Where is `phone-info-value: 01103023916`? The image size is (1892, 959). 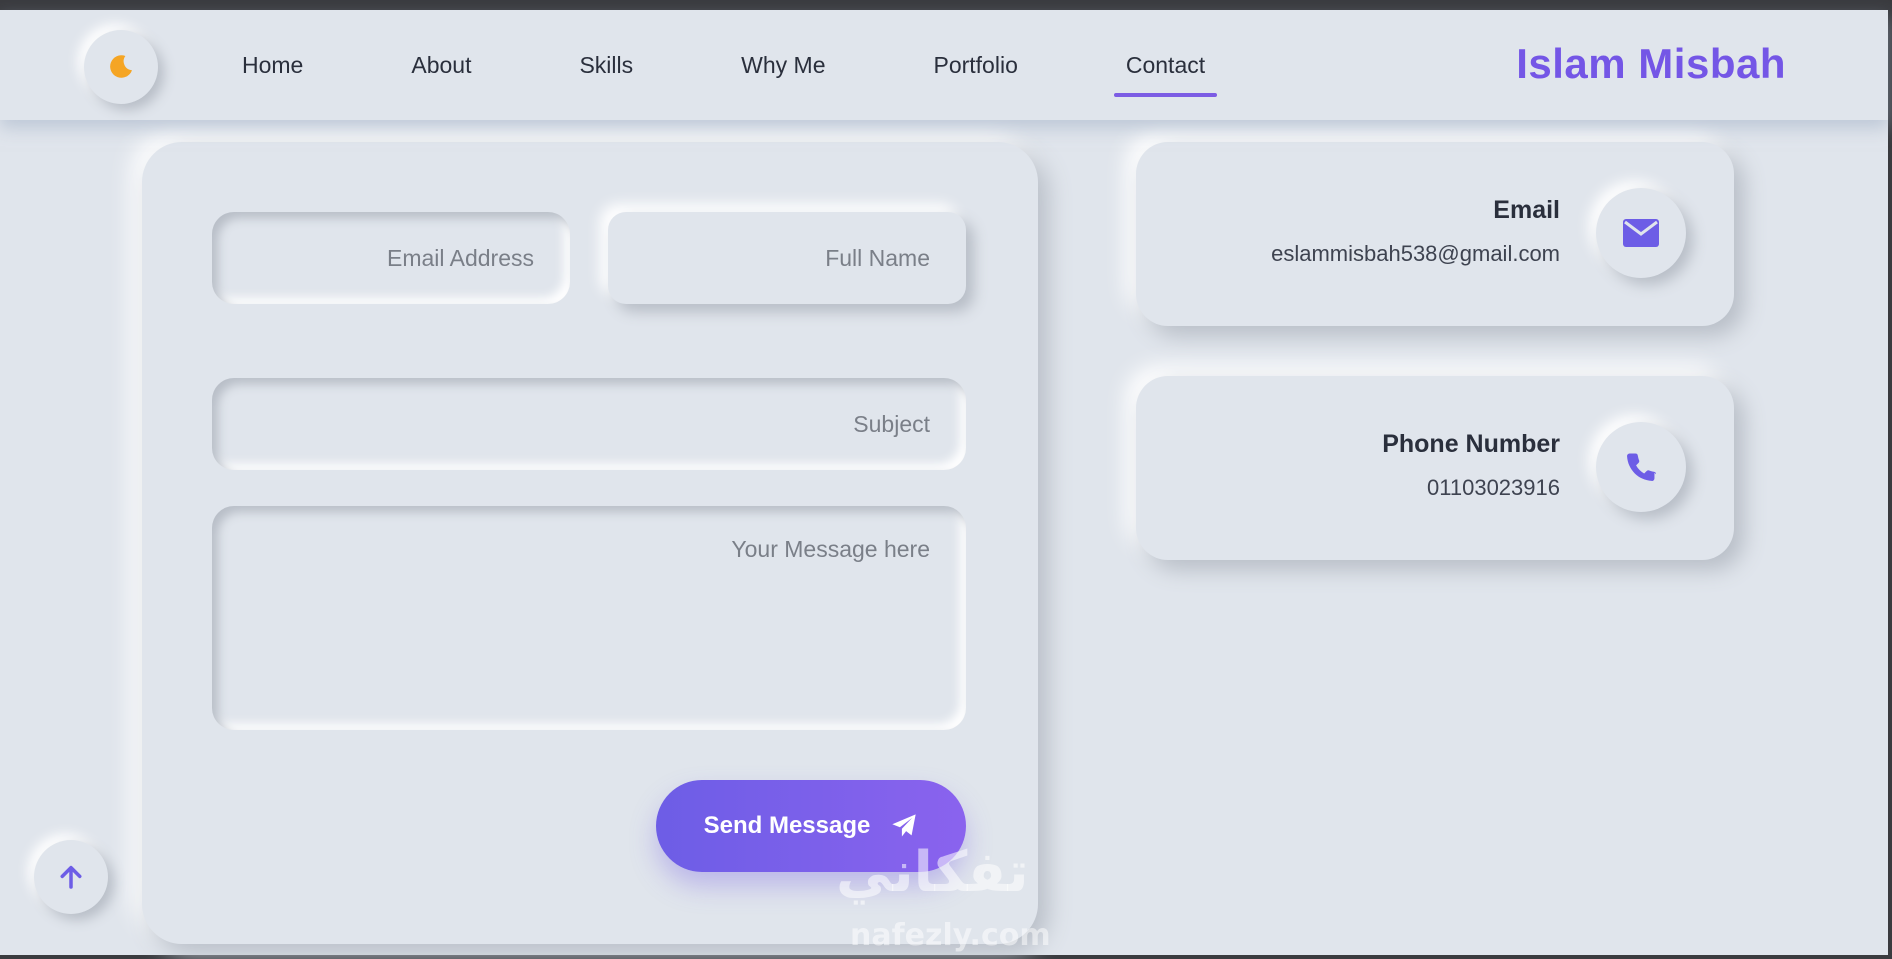 phone-info-value: 01103023916 is located at coordinates (1493, 487).